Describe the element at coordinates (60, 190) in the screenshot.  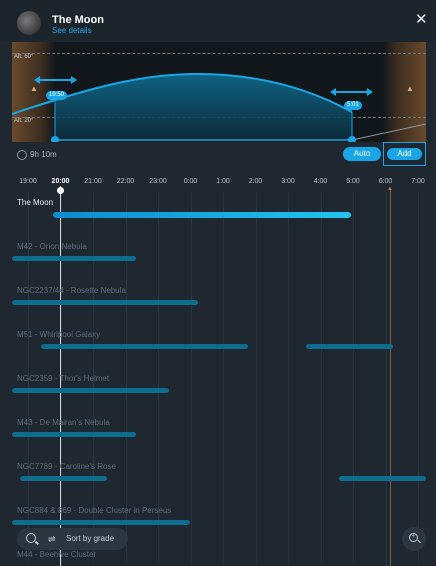
I see `current-time-dot` at that location.